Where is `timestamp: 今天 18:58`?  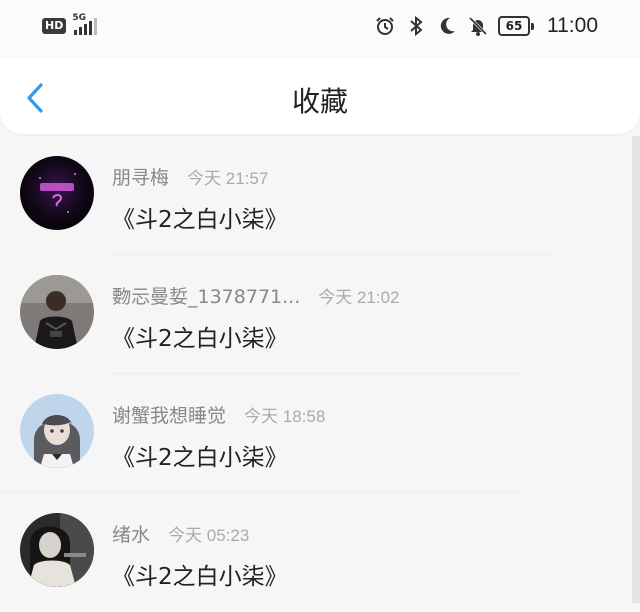 timestamp: 今天 18:58 is located at coordinates (285, 416).